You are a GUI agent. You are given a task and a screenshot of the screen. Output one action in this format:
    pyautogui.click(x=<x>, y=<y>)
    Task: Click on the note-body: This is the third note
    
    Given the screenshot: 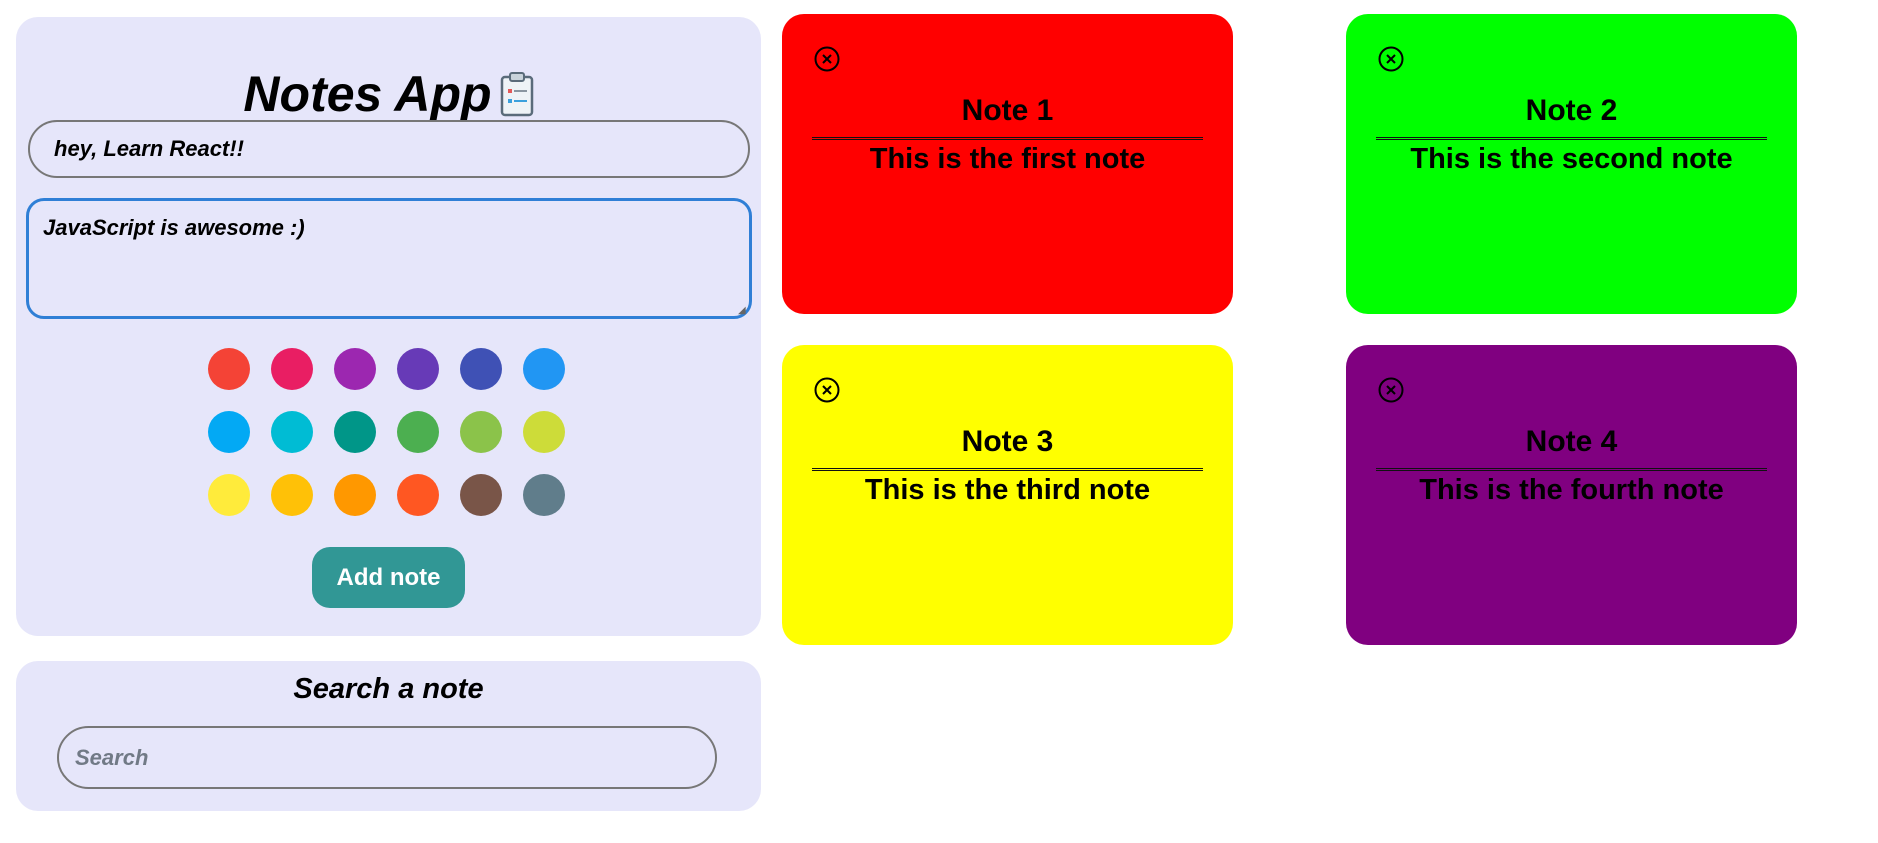 What is the action you would take?
    pyautogui.click(x=1007, y=490)
    